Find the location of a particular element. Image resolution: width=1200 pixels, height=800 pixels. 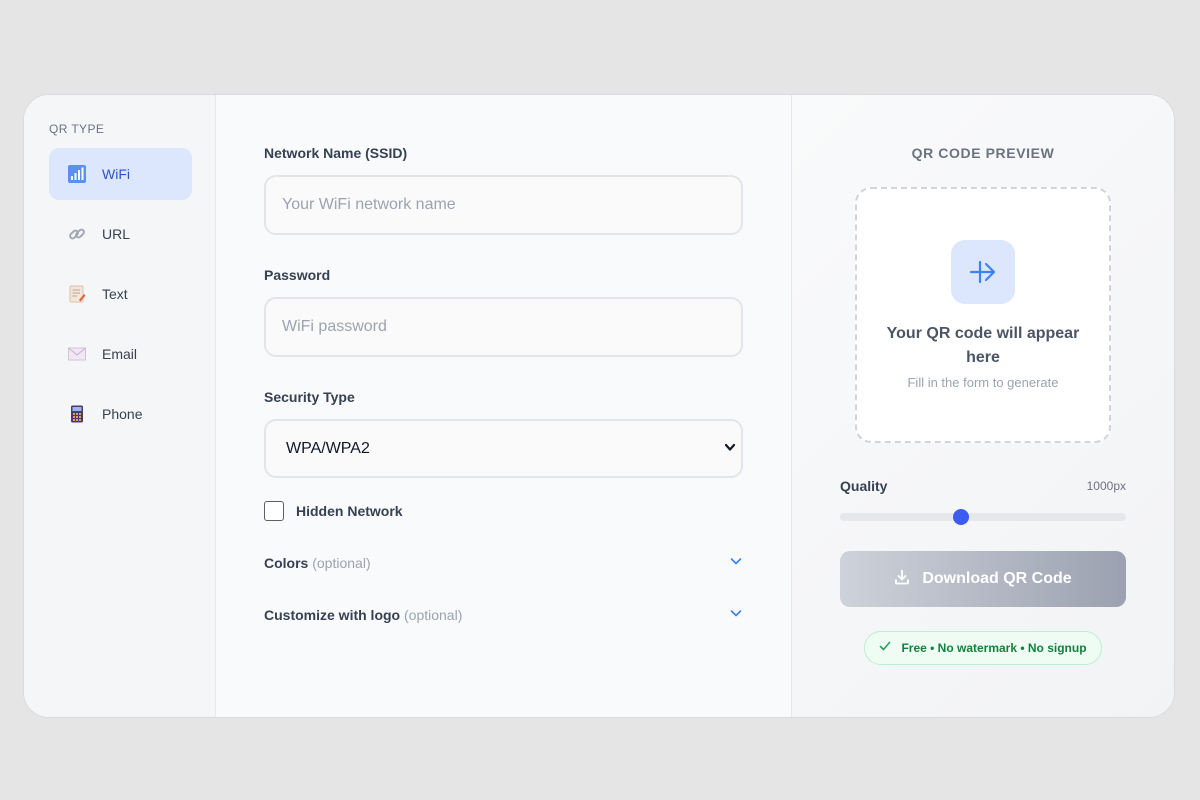

free-badge-text: Free • No watermark • No signup is located at coordinates (994, 648).